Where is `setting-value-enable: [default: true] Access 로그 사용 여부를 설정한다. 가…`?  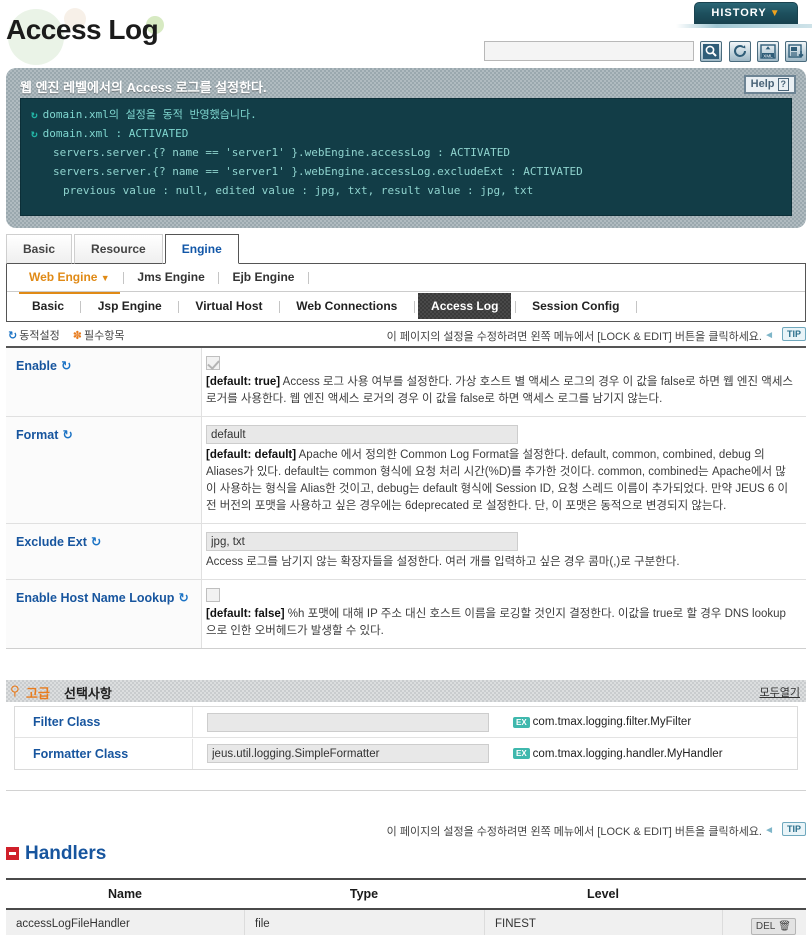 setting-value-enable: [default: true] Access 로그 사용 여부를 설정한다. 가… is located at coordinates (504, 382).